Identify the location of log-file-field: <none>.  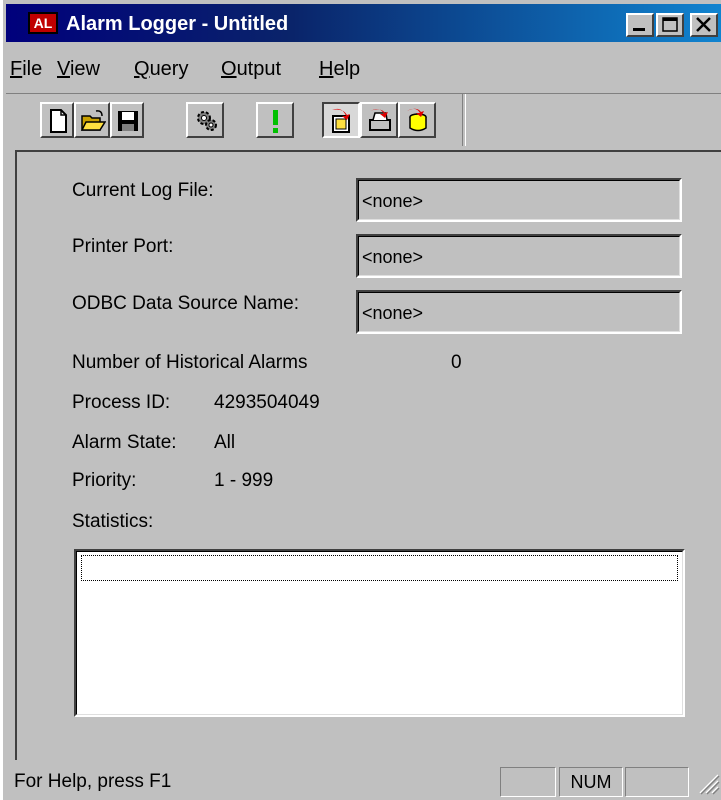
(519, 200).